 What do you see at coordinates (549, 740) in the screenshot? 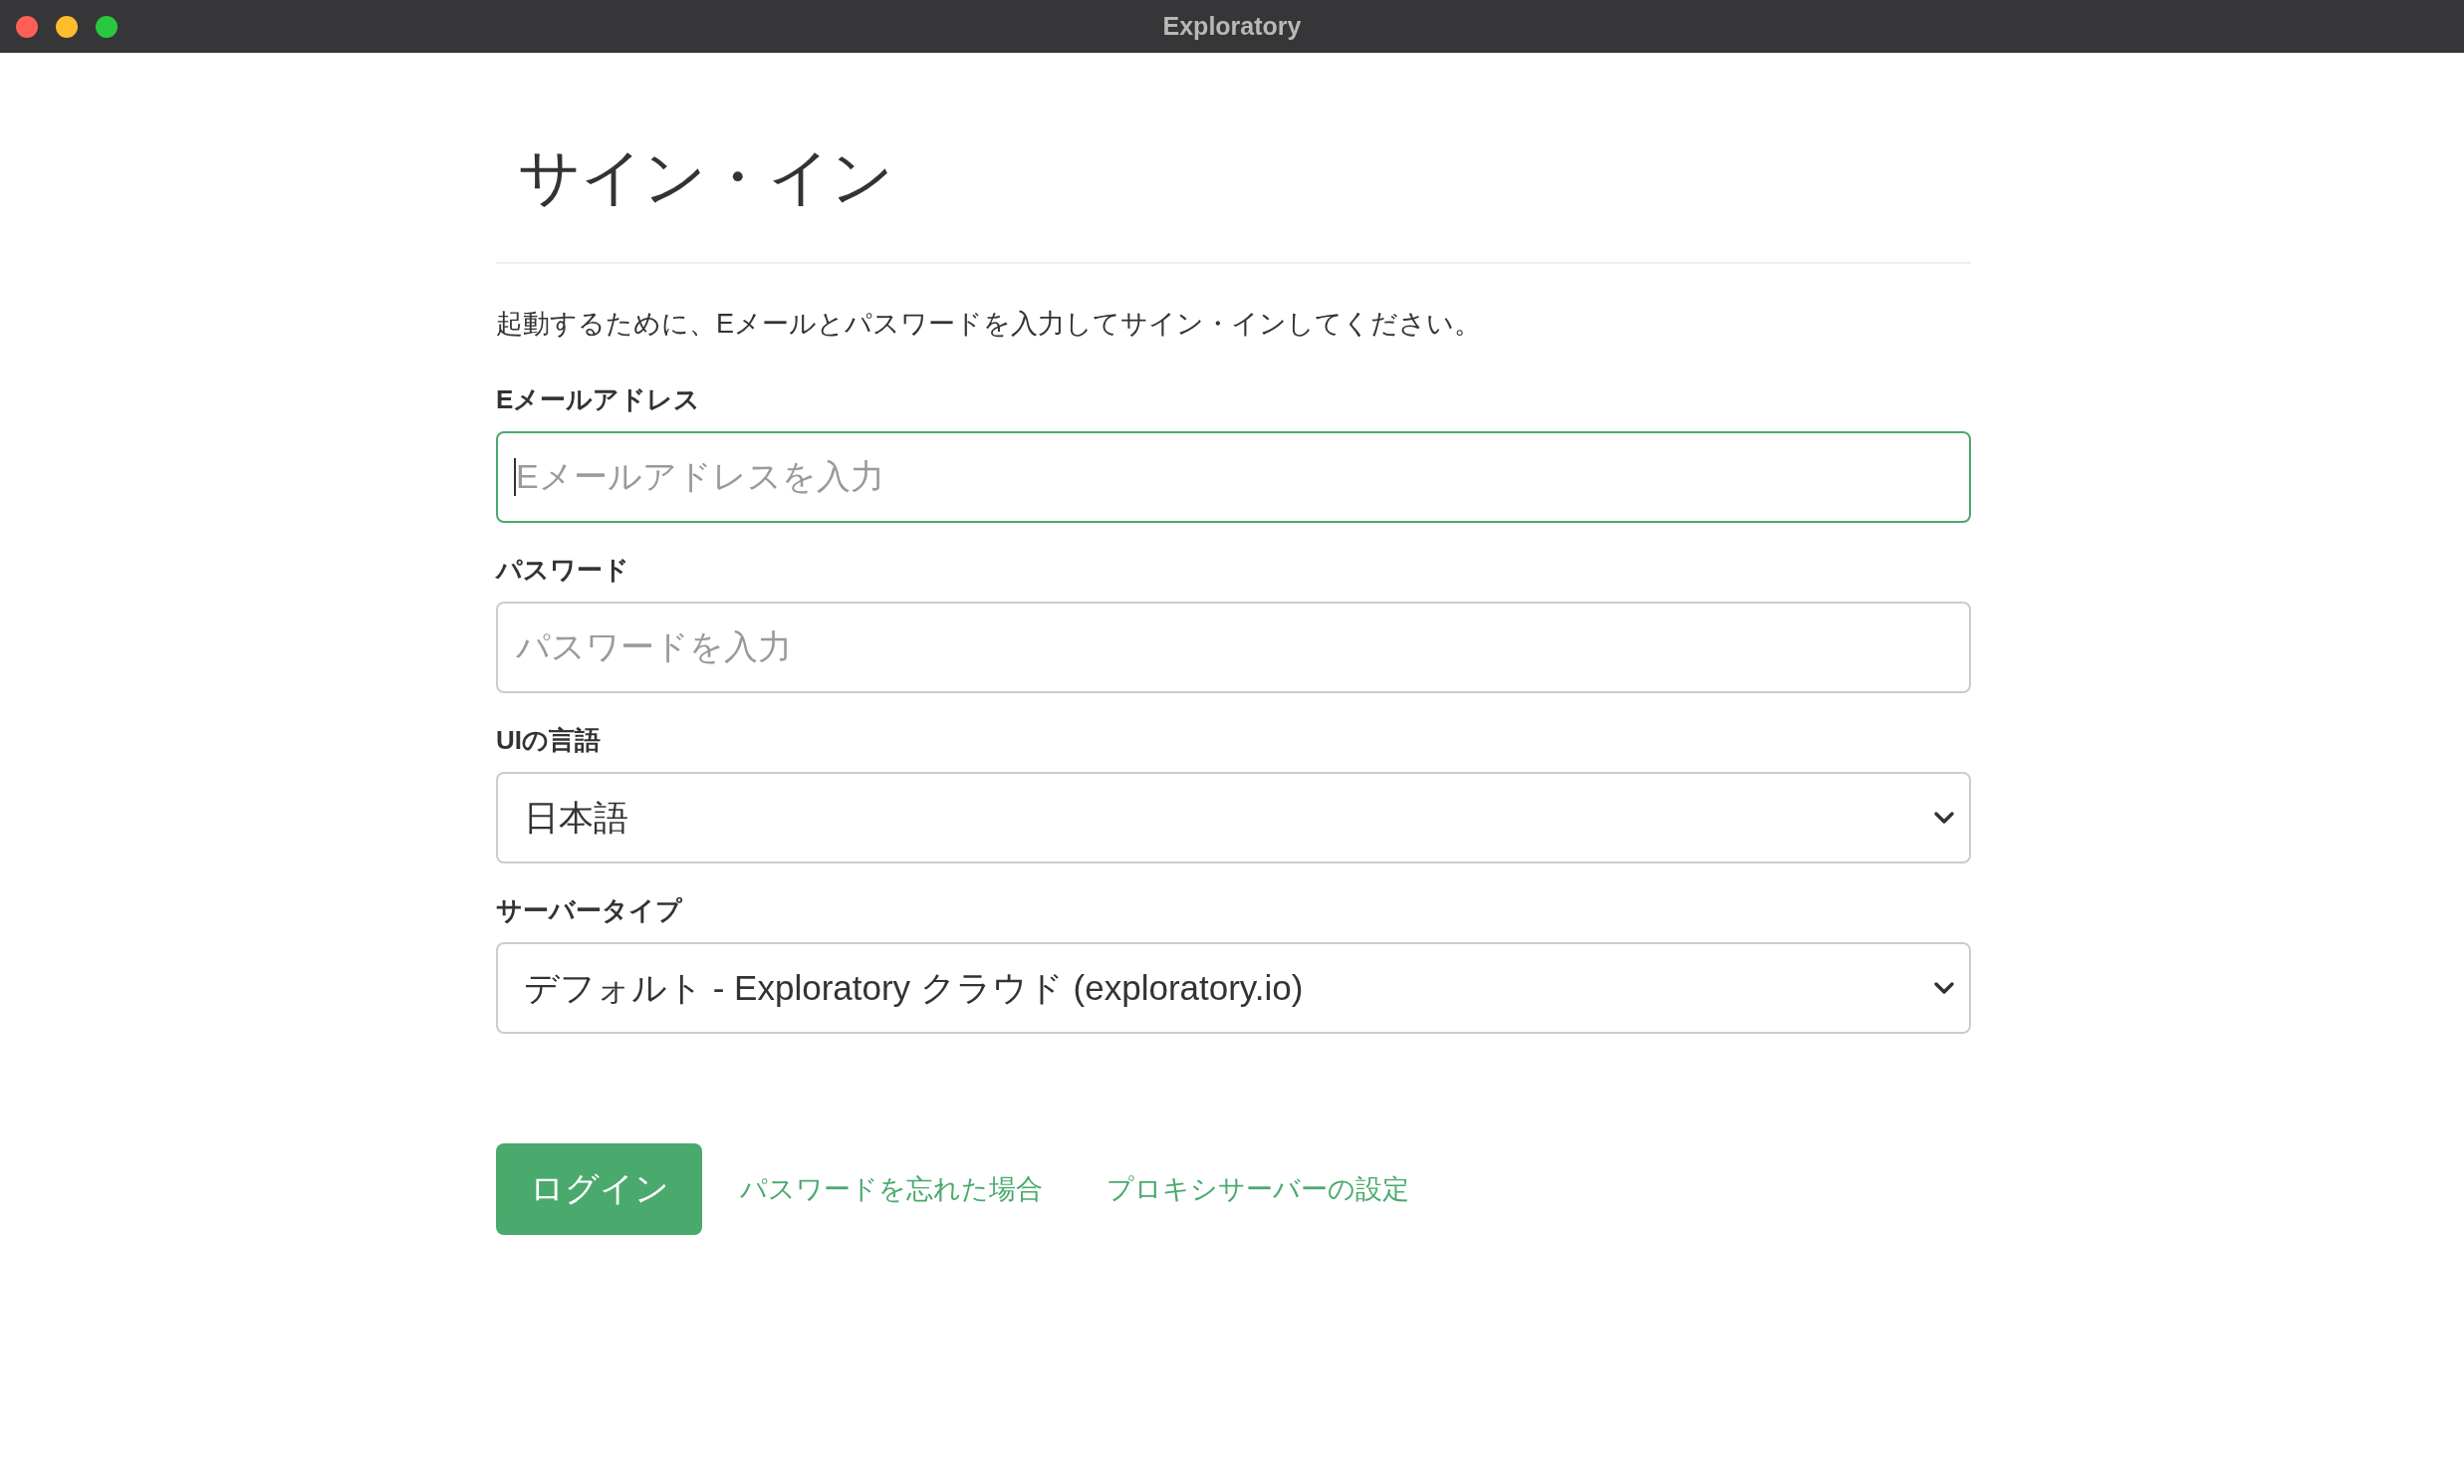
I see `field-label: UIの言語` at bounding box center [549, 740].